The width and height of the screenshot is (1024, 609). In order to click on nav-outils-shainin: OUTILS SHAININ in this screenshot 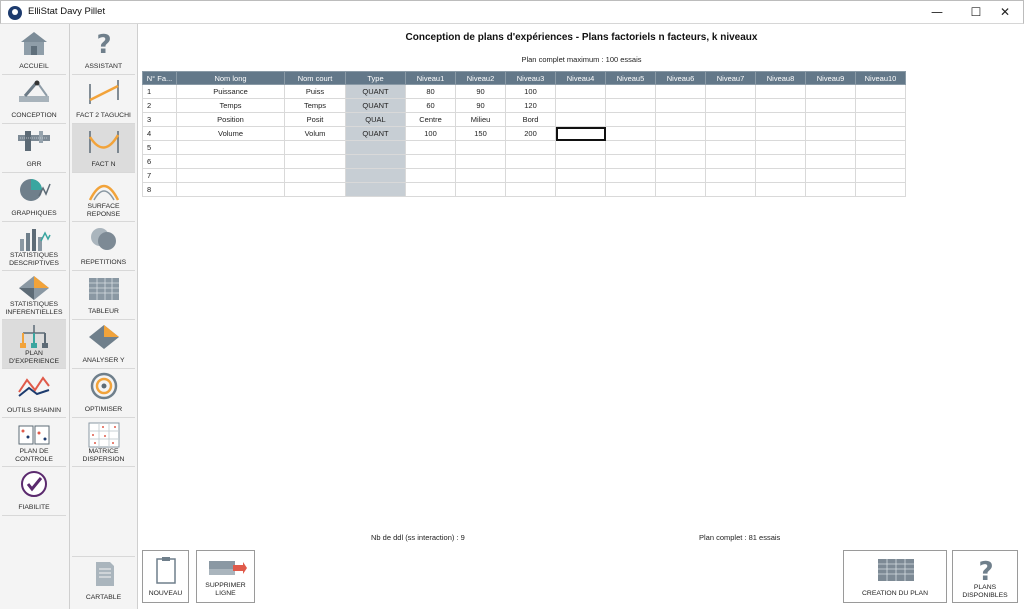, I will do `click(34, 393)`.